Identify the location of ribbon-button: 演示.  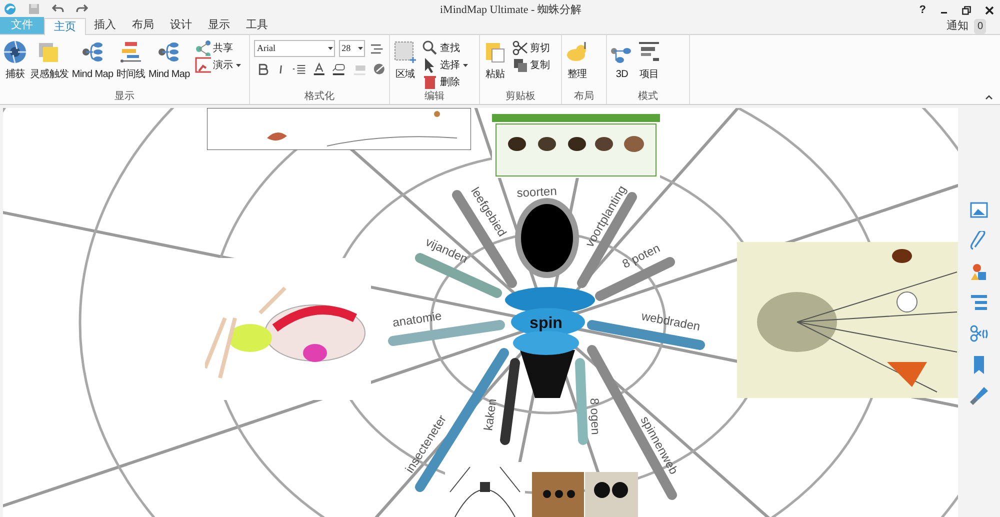
(218, 65).